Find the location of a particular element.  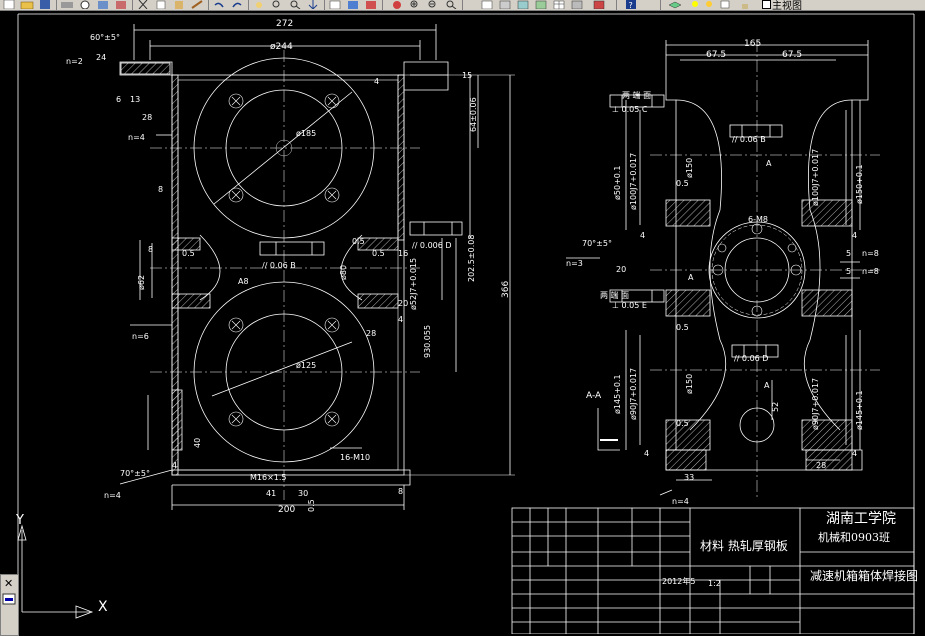

close-icon: ✕ is located at coordinates (8, 583).